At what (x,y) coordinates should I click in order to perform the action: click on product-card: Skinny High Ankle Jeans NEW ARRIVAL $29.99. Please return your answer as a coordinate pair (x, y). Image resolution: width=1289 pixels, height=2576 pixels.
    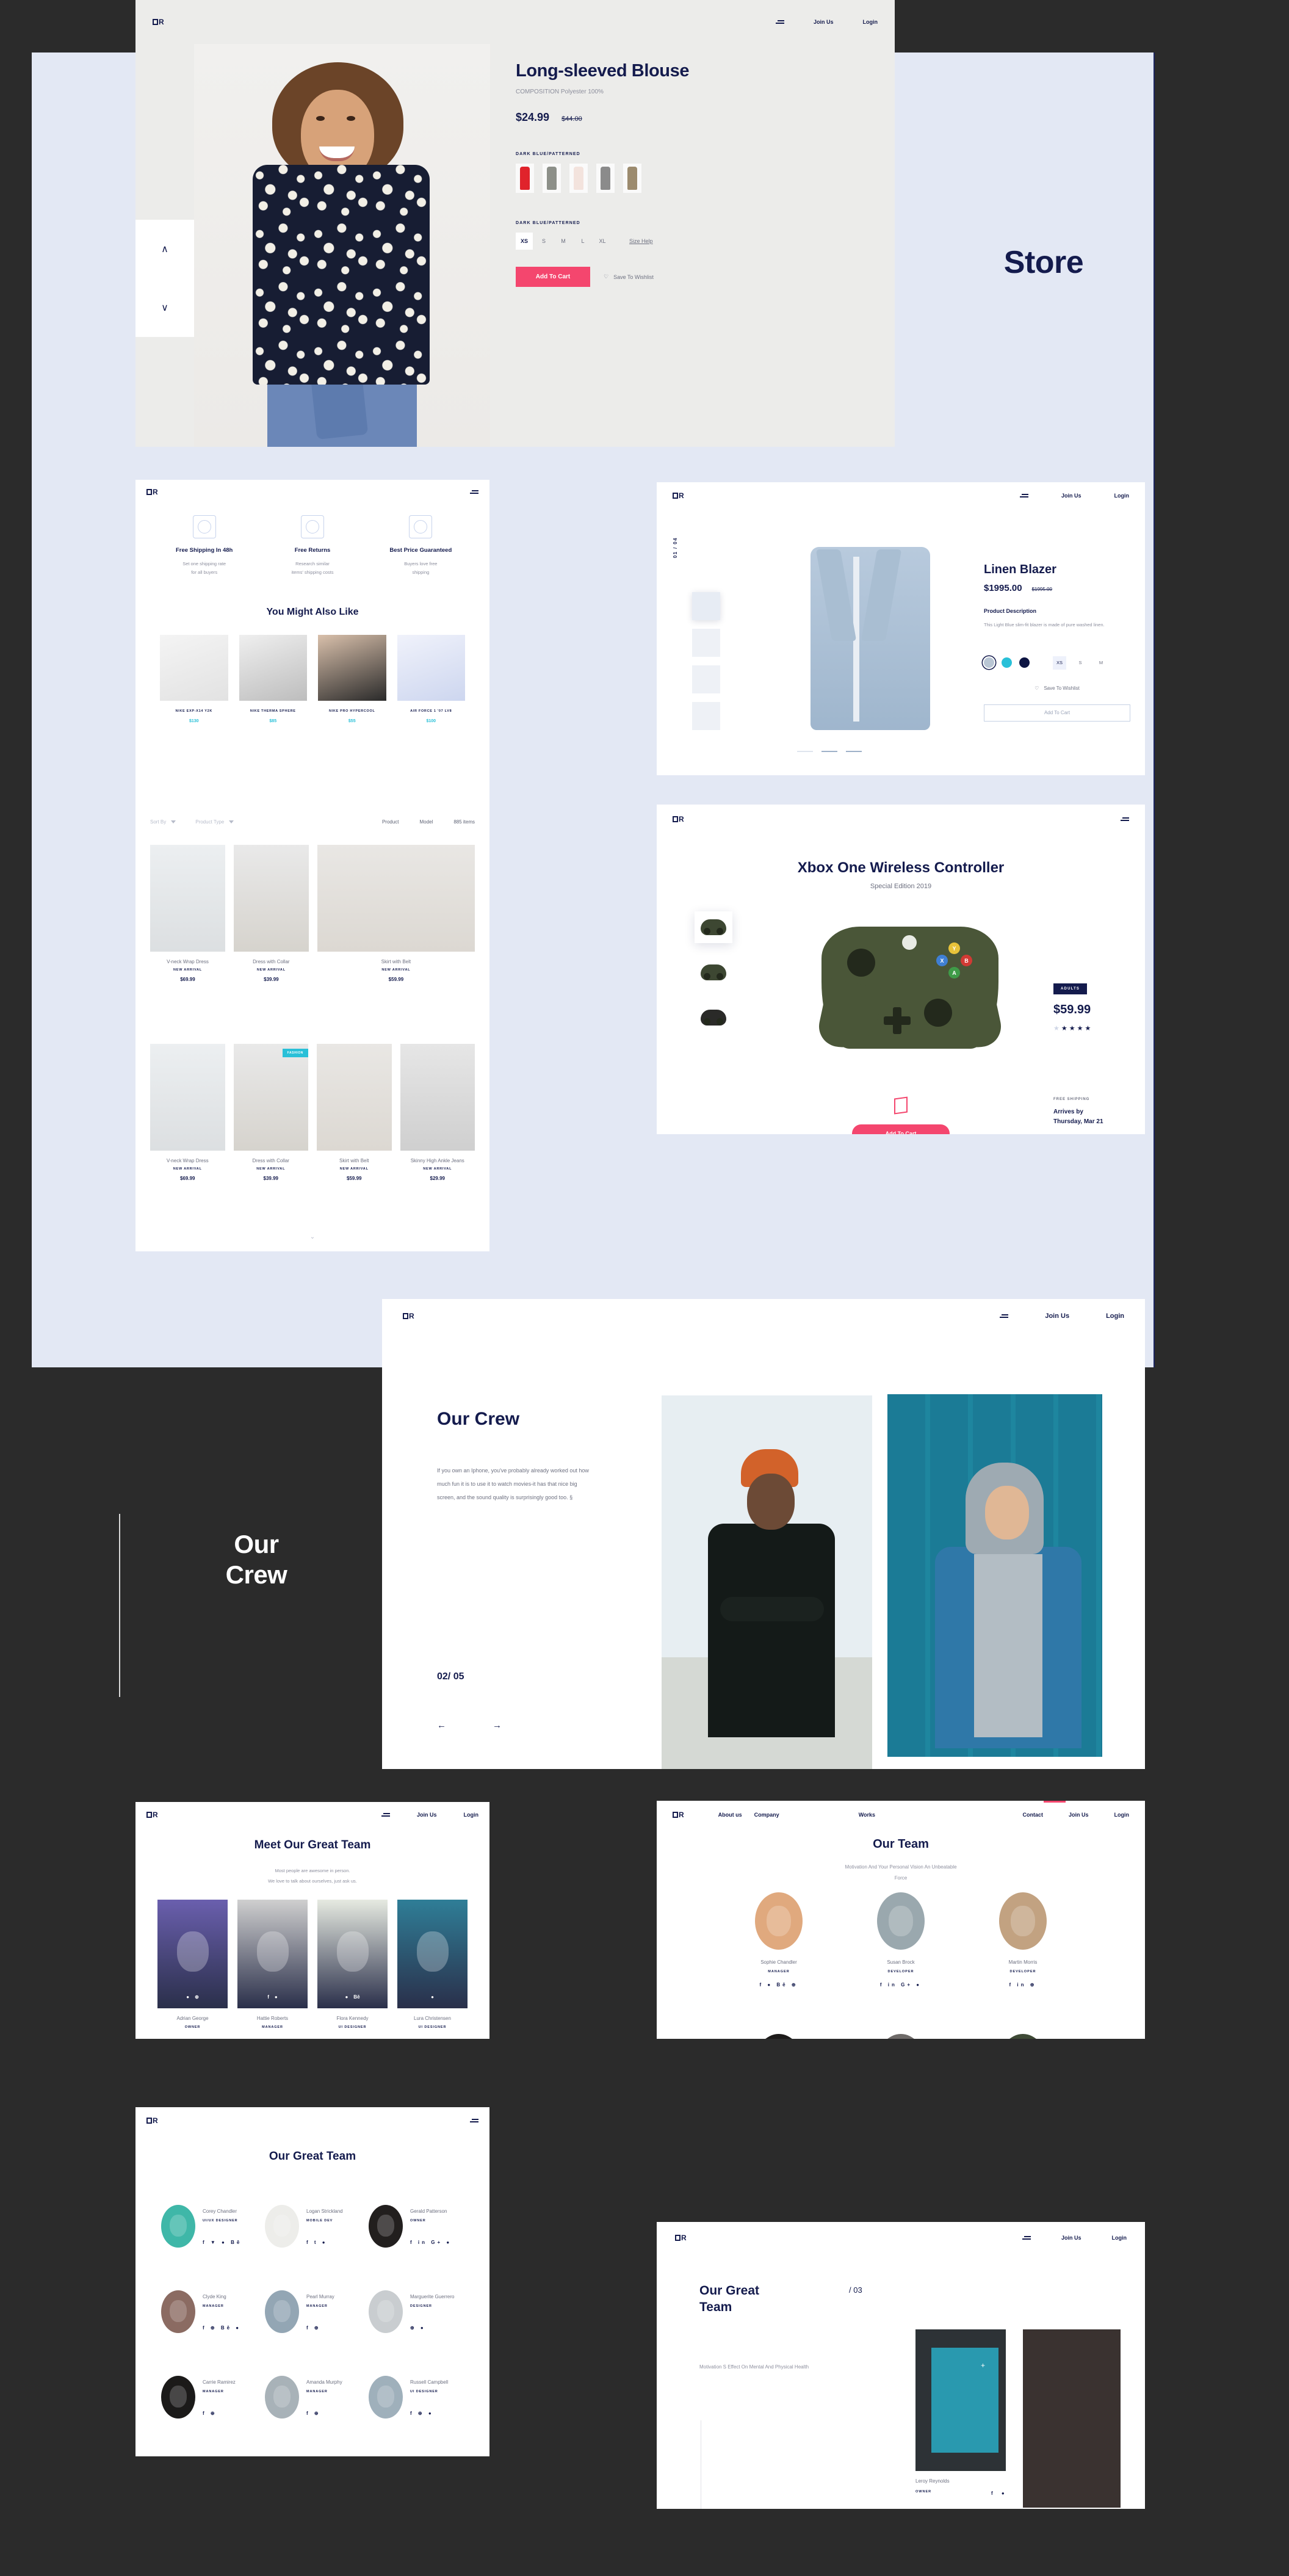
    Looking at the image, I should click on (437, 1112).